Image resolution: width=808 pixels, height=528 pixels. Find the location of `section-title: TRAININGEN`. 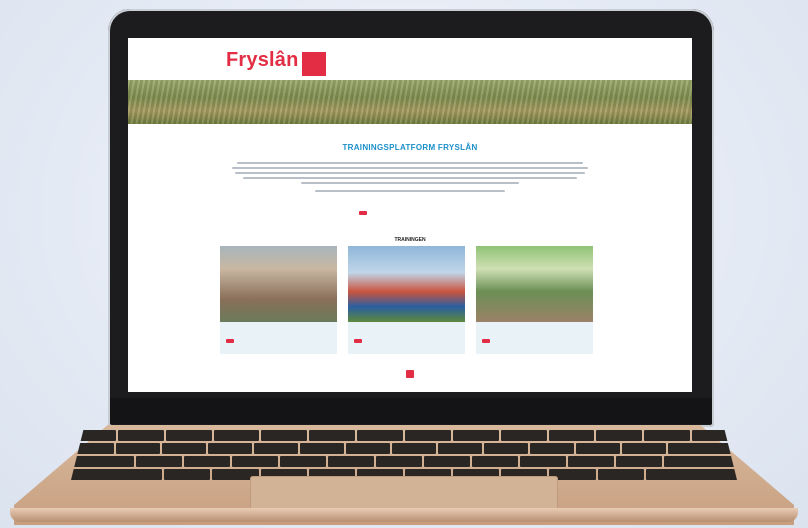

section-title: TRAININGEN is located at coordinates (410, 240).